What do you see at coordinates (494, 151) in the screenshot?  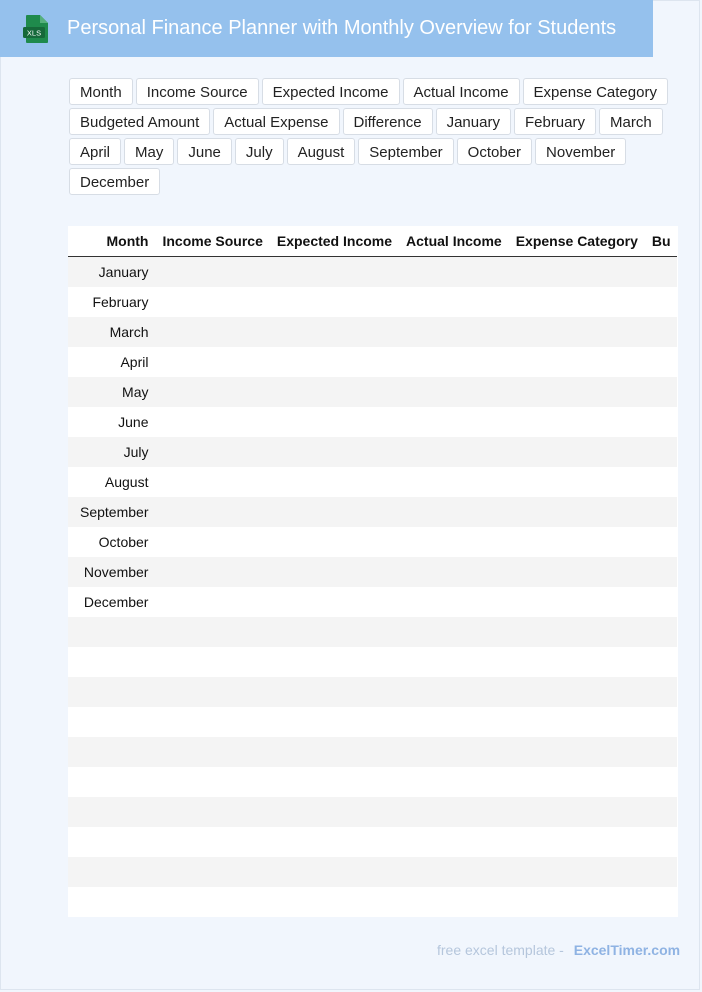 I see `column-chip: October` at bounding box center [494, 151].